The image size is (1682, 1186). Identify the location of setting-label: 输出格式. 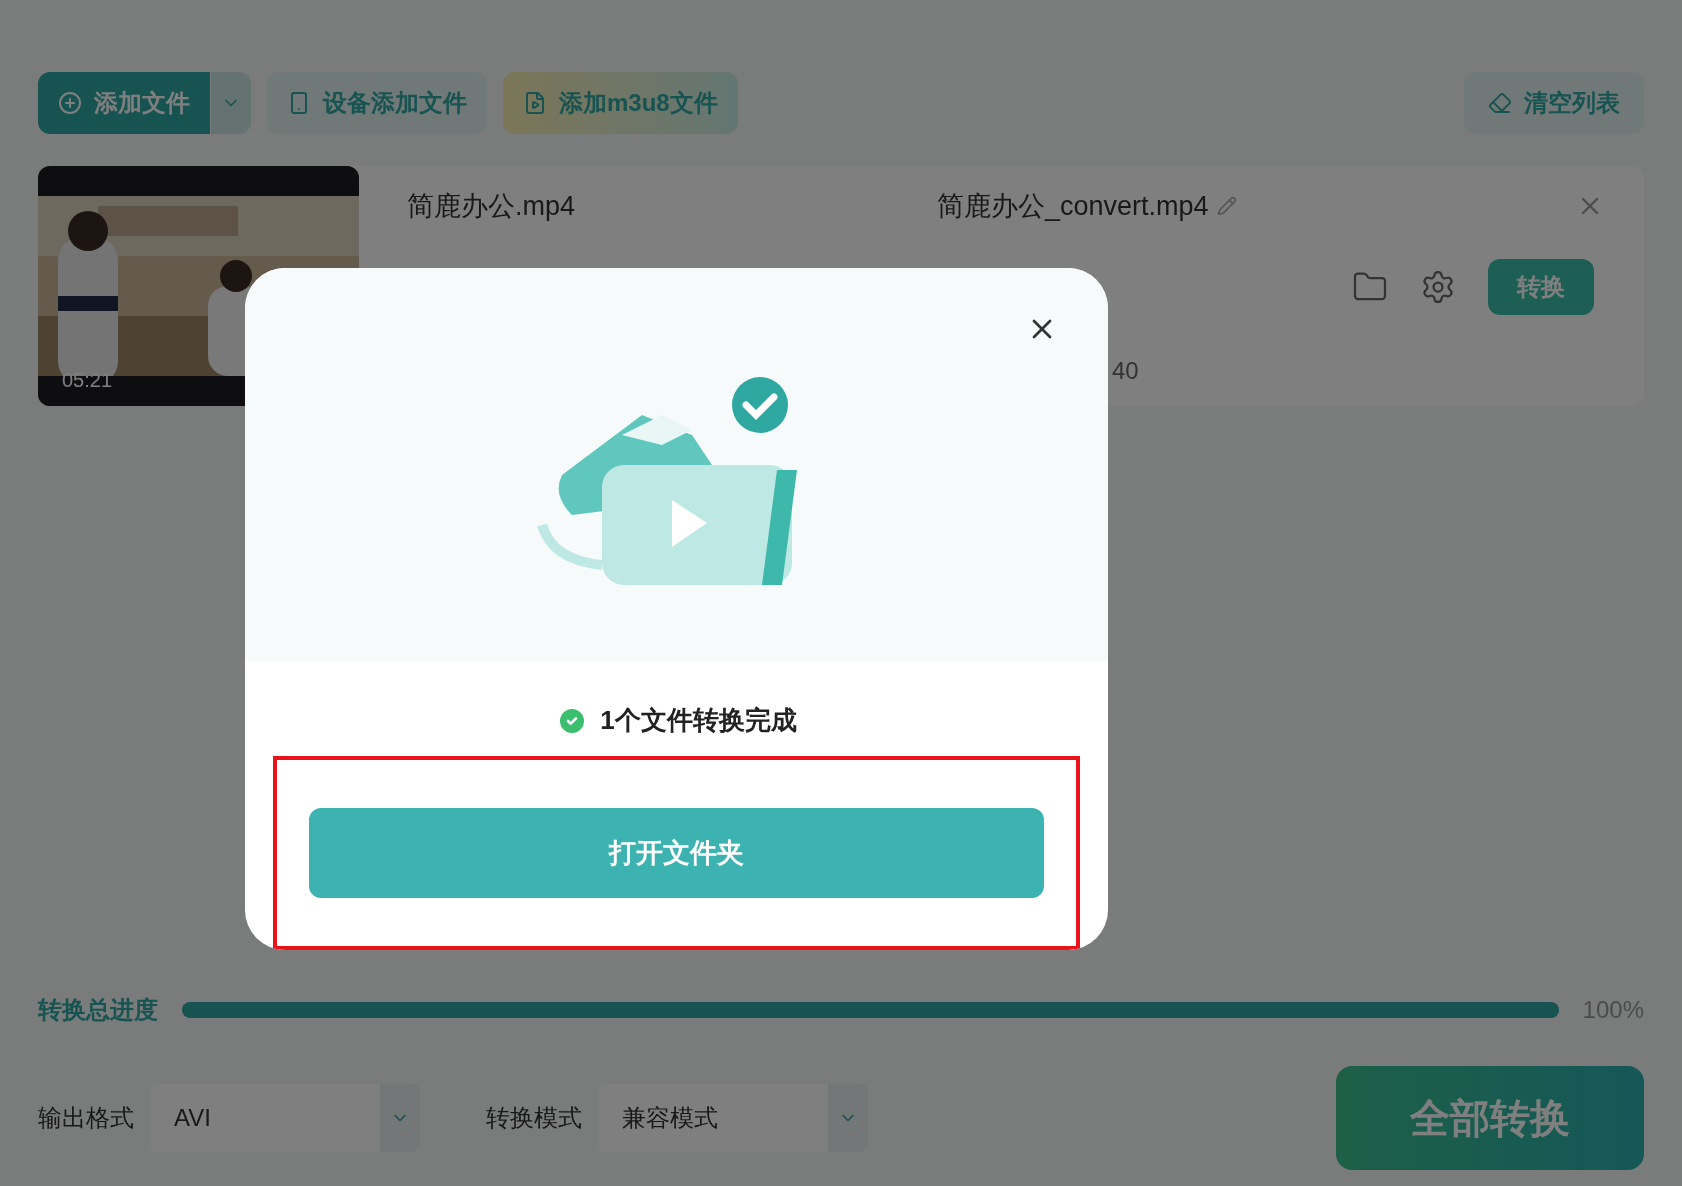
(86, 1118).